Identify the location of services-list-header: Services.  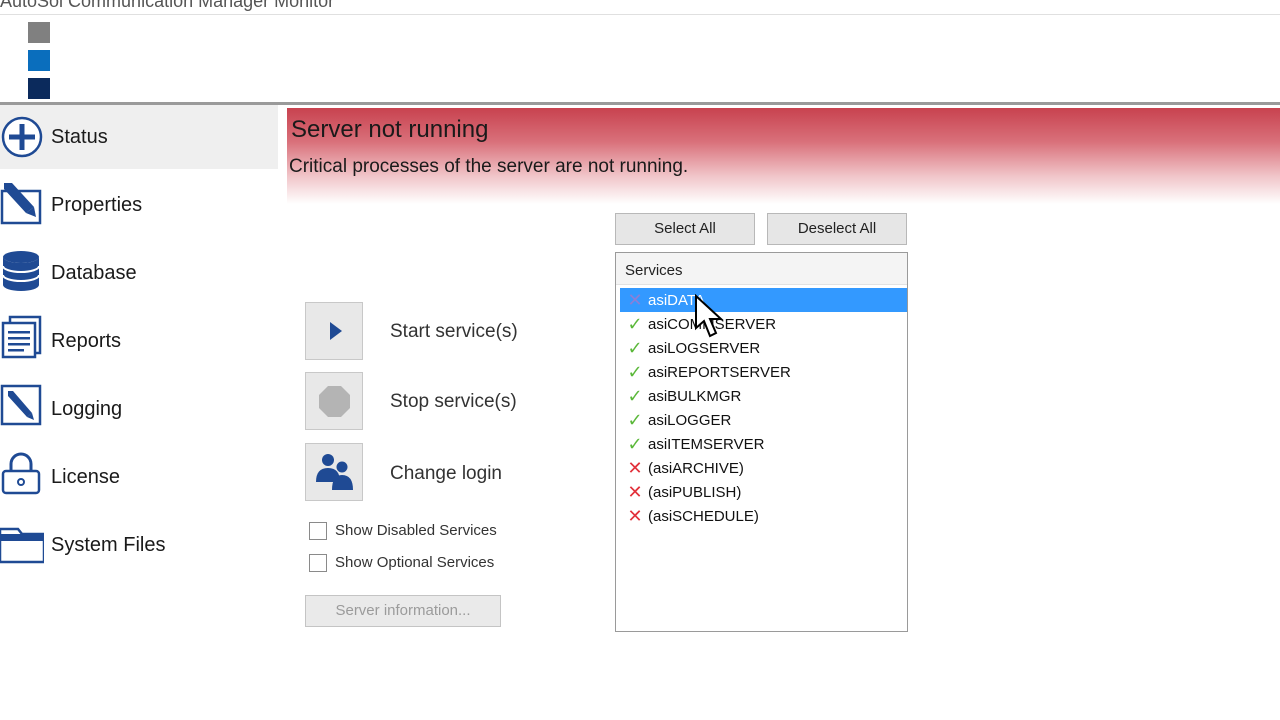
(761, 269).